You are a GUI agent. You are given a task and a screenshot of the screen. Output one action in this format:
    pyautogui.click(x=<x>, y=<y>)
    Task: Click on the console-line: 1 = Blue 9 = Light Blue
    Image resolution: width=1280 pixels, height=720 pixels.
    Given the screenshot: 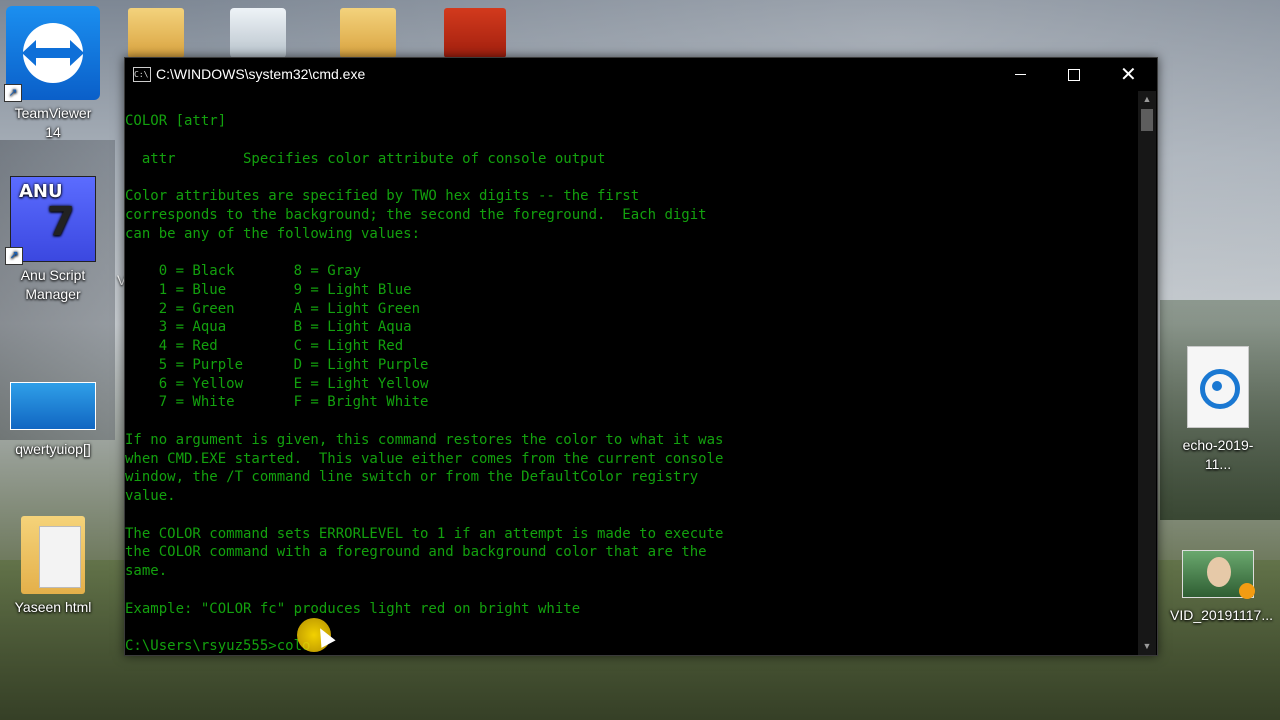 What is the action you would take?
    pyautogui.click(x=268, y=289)
    